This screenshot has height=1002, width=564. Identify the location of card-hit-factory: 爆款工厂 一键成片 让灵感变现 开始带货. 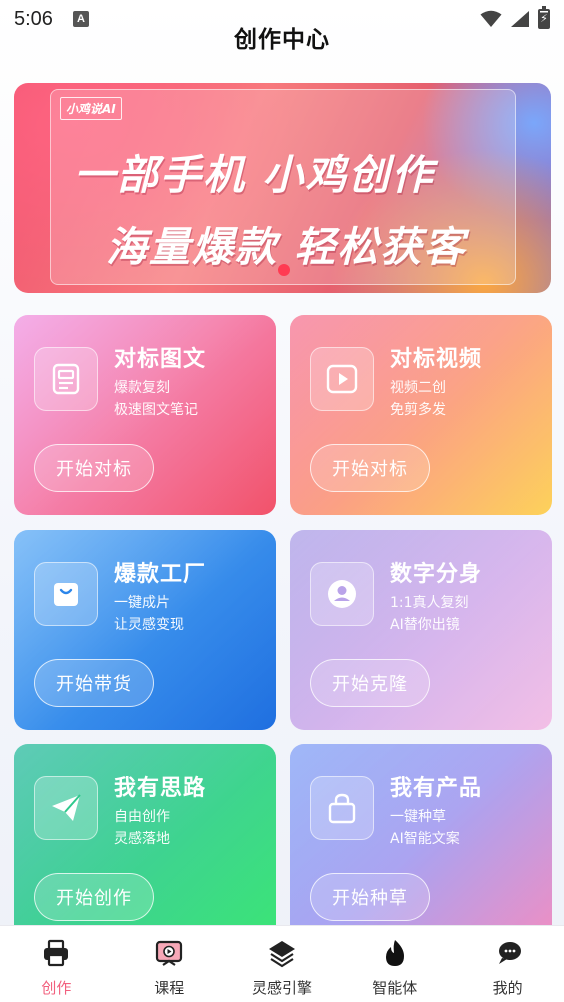
(145, 630).